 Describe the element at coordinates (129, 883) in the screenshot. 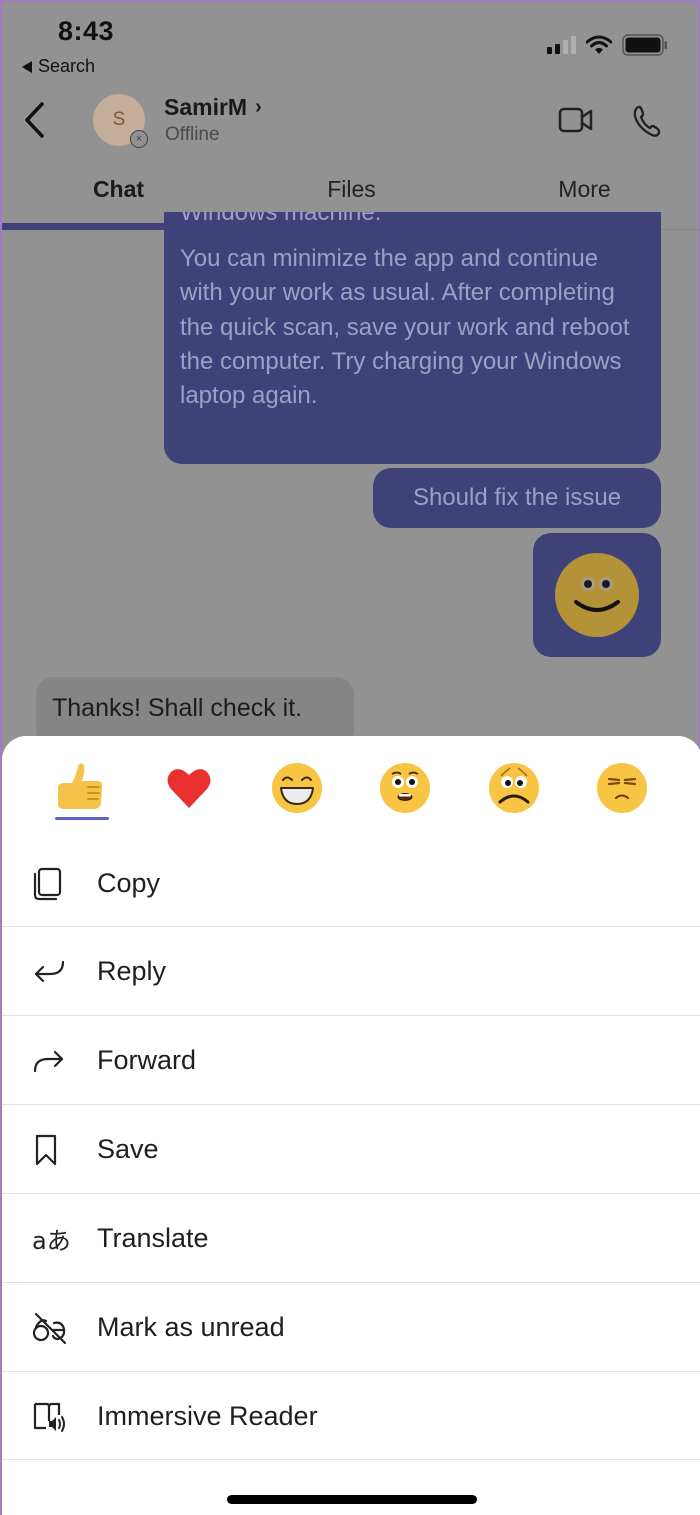

I see `menu-item-label: Copy` at that location.